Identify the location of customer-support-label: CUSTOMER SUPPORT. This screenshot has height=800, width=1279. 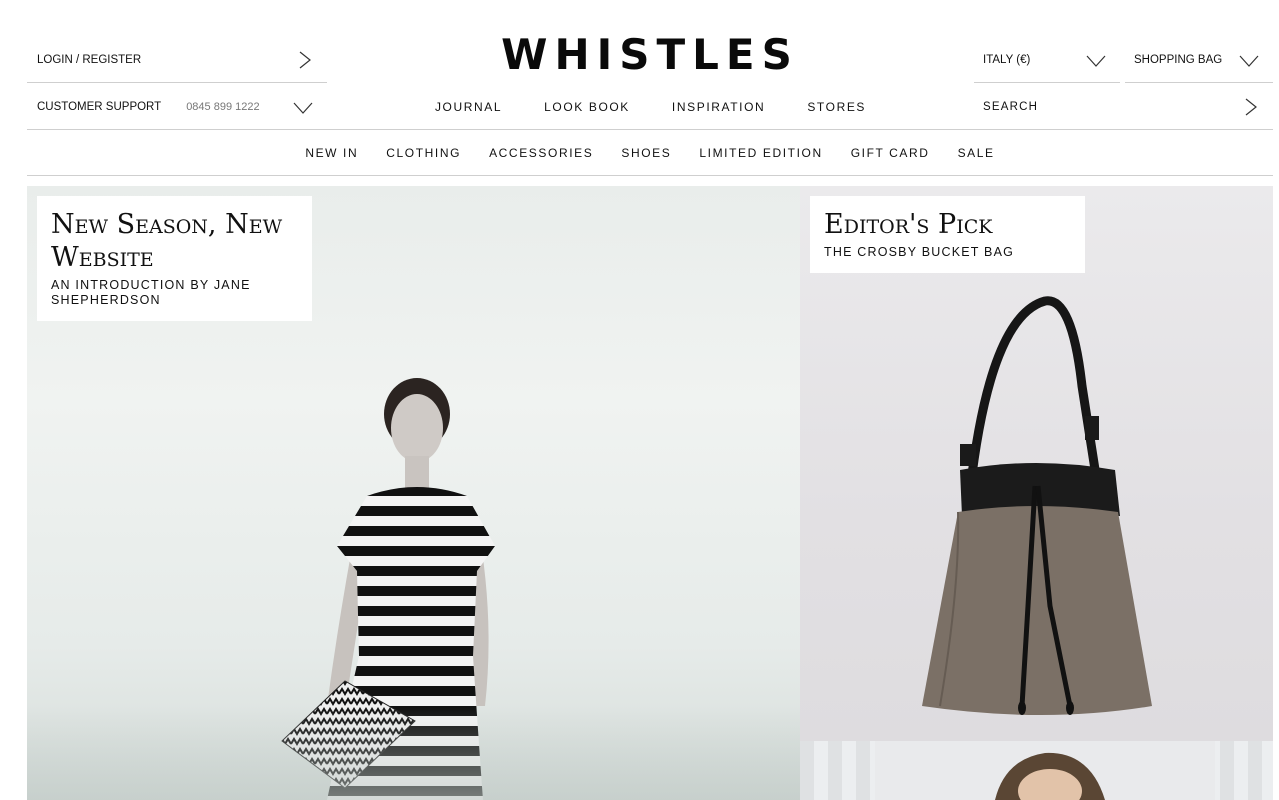
(99, 106).